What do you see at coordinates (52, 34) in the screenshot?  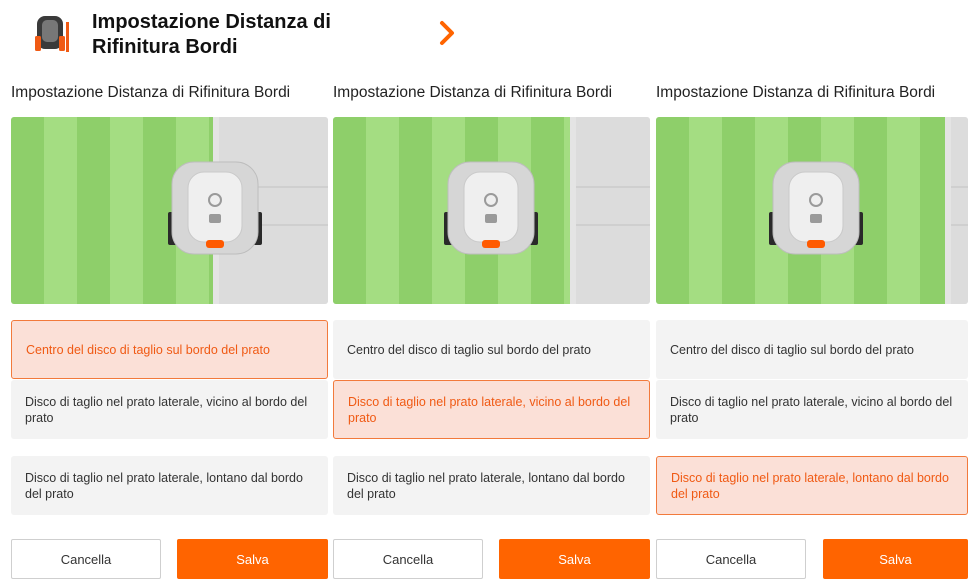 I see `mower-icon` at bounding box center [52, 34].